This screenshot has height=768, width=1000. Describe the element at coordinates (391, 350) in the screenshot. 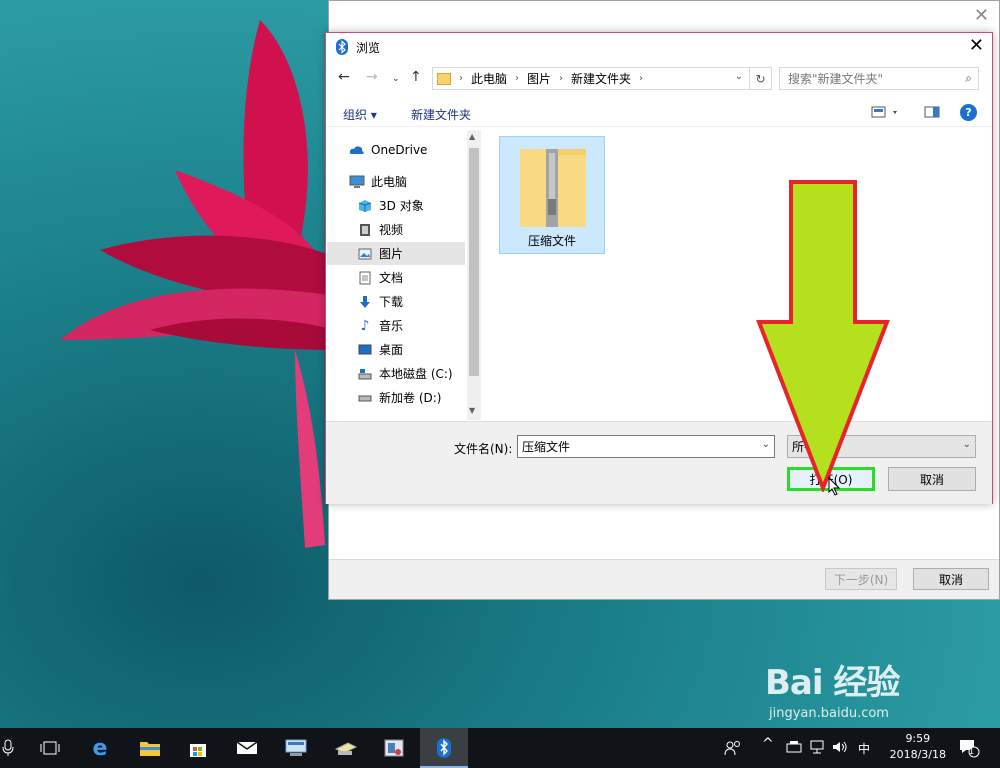

I see `nav-item-label: 桌面` at that location.